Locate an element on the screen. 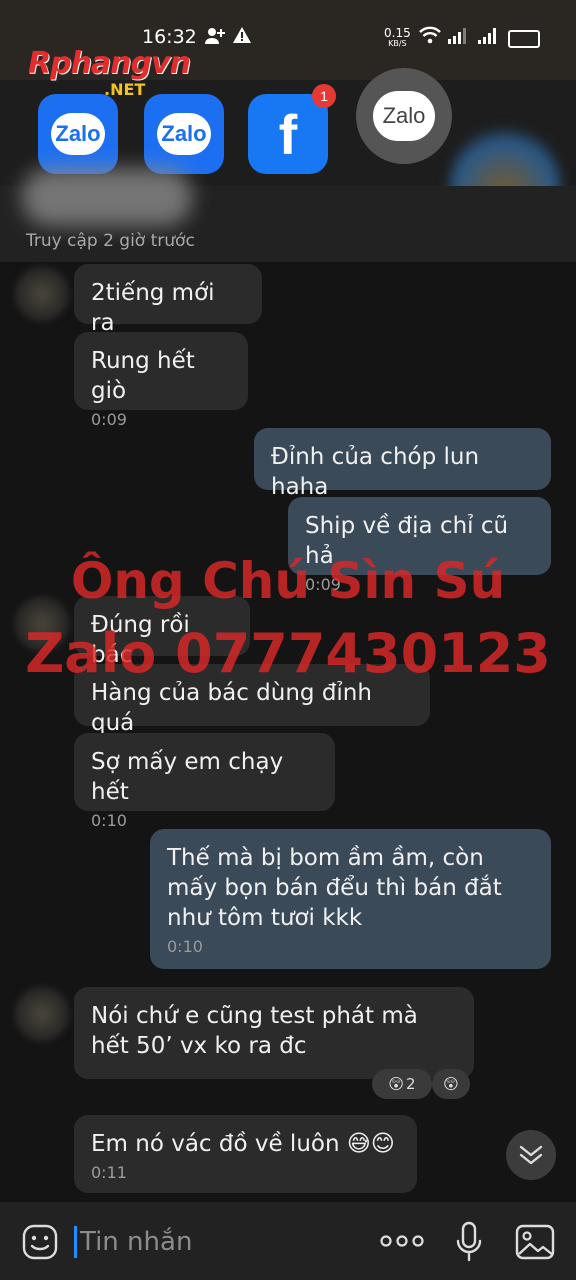 This screenshot has width=576, height=1280. microphone-icon is located at coordinates (469, 1242).